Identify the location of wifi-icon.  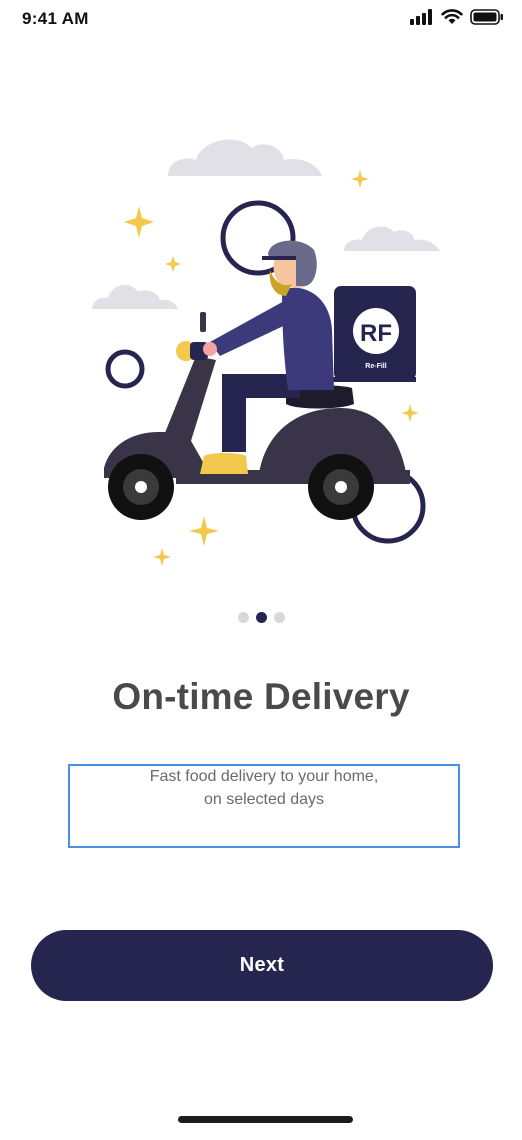
(452, 16).